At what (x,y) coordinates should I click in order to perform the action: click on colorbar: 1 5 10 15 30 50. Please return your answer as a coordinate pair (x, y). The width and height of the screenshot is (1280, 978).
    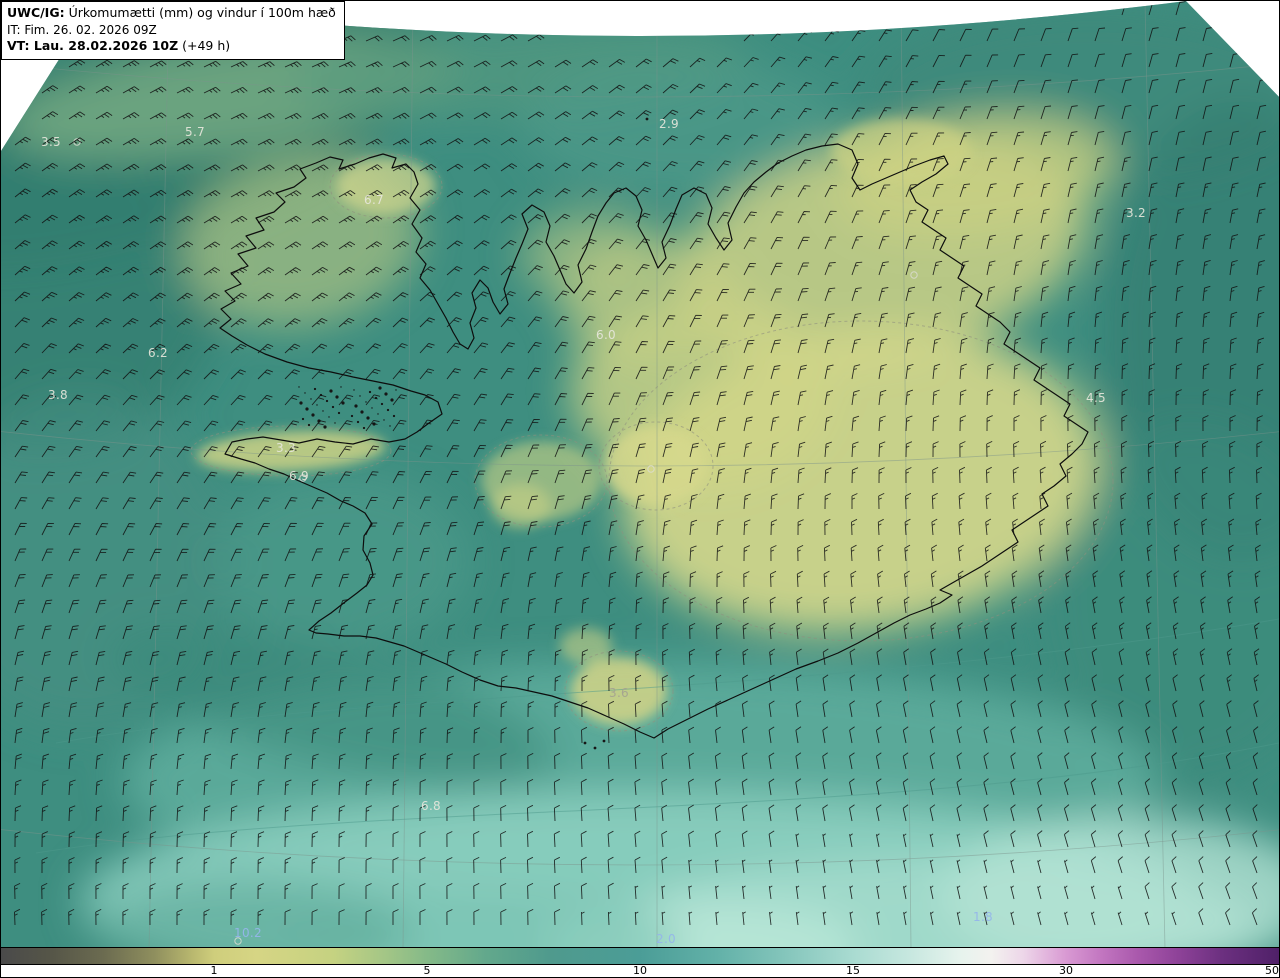
    Looking at the image, I should click on (640, 962).